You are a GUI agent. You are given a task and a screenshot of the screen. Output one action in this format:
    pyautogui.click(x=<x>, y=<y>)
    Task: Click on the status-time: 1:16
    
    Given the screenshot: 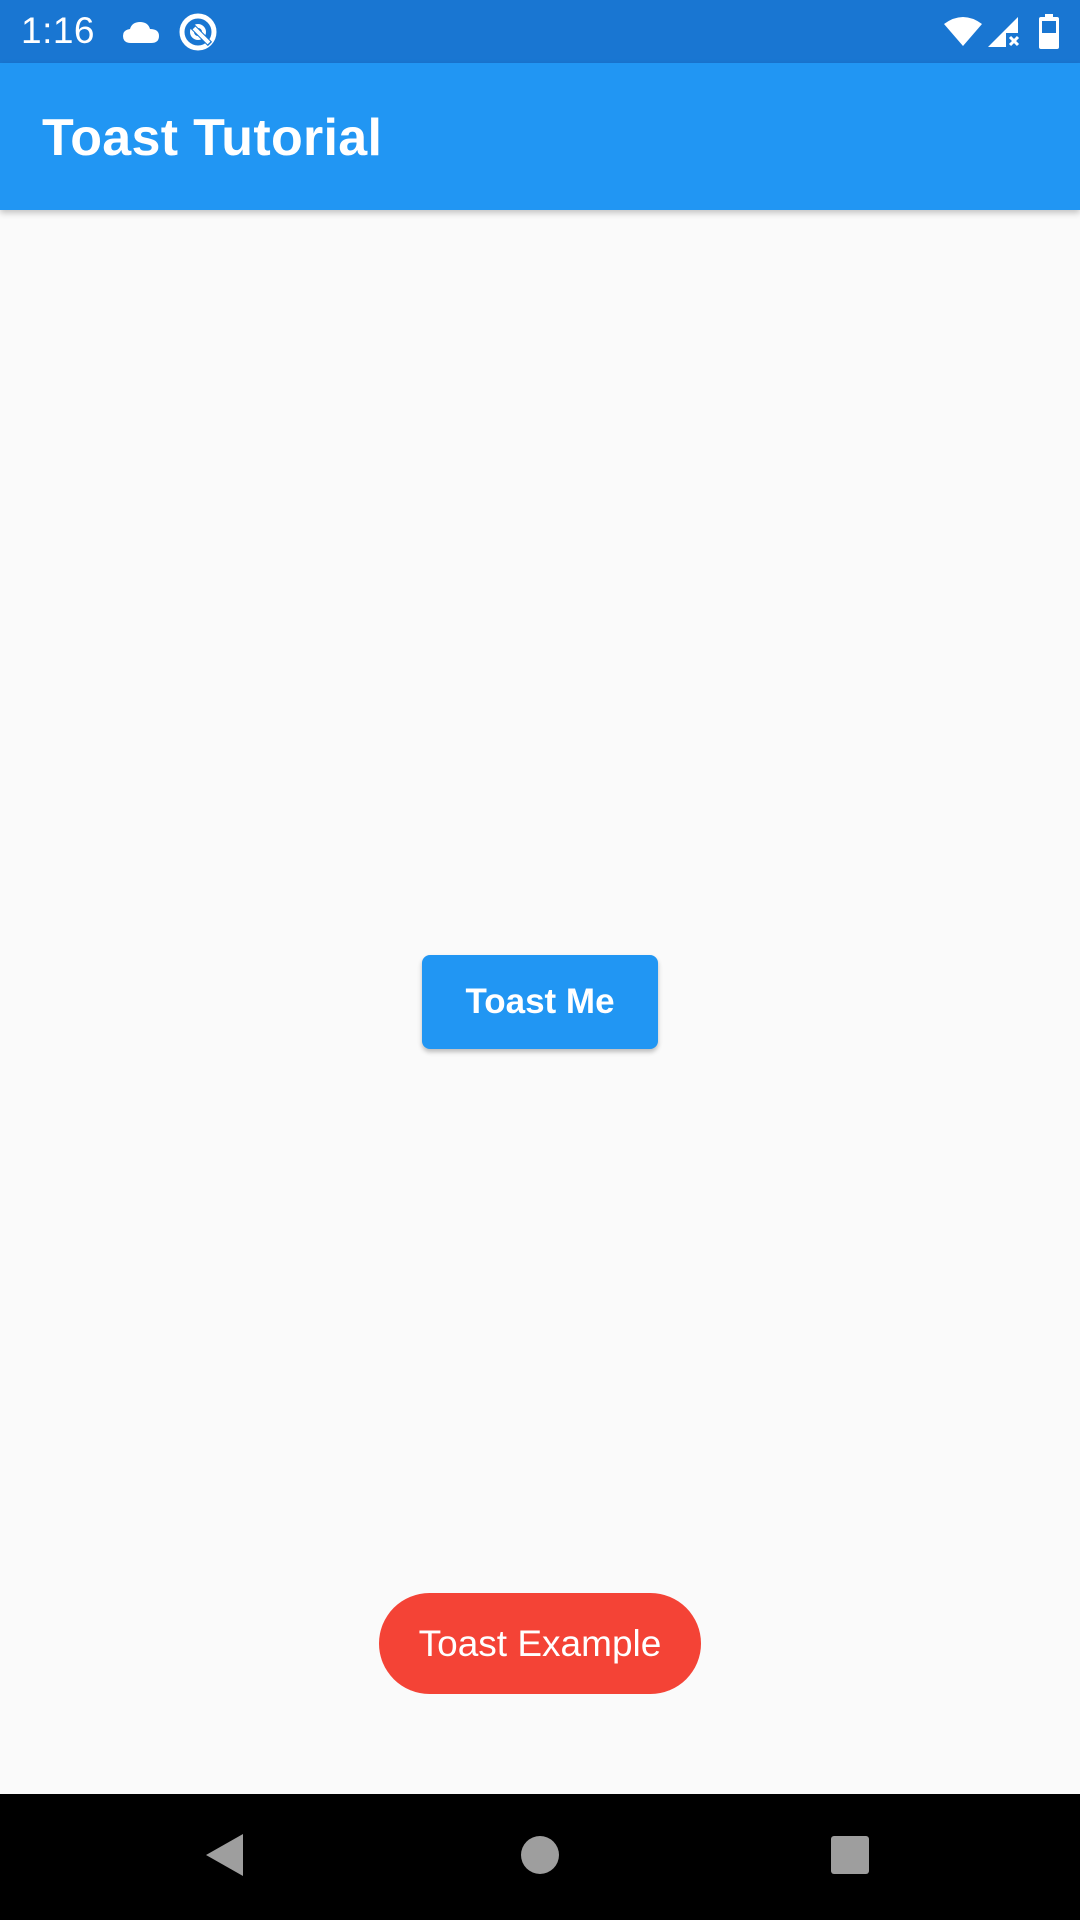 What is the action you would take?
    pyautogui.click(x=58, y=30)
    